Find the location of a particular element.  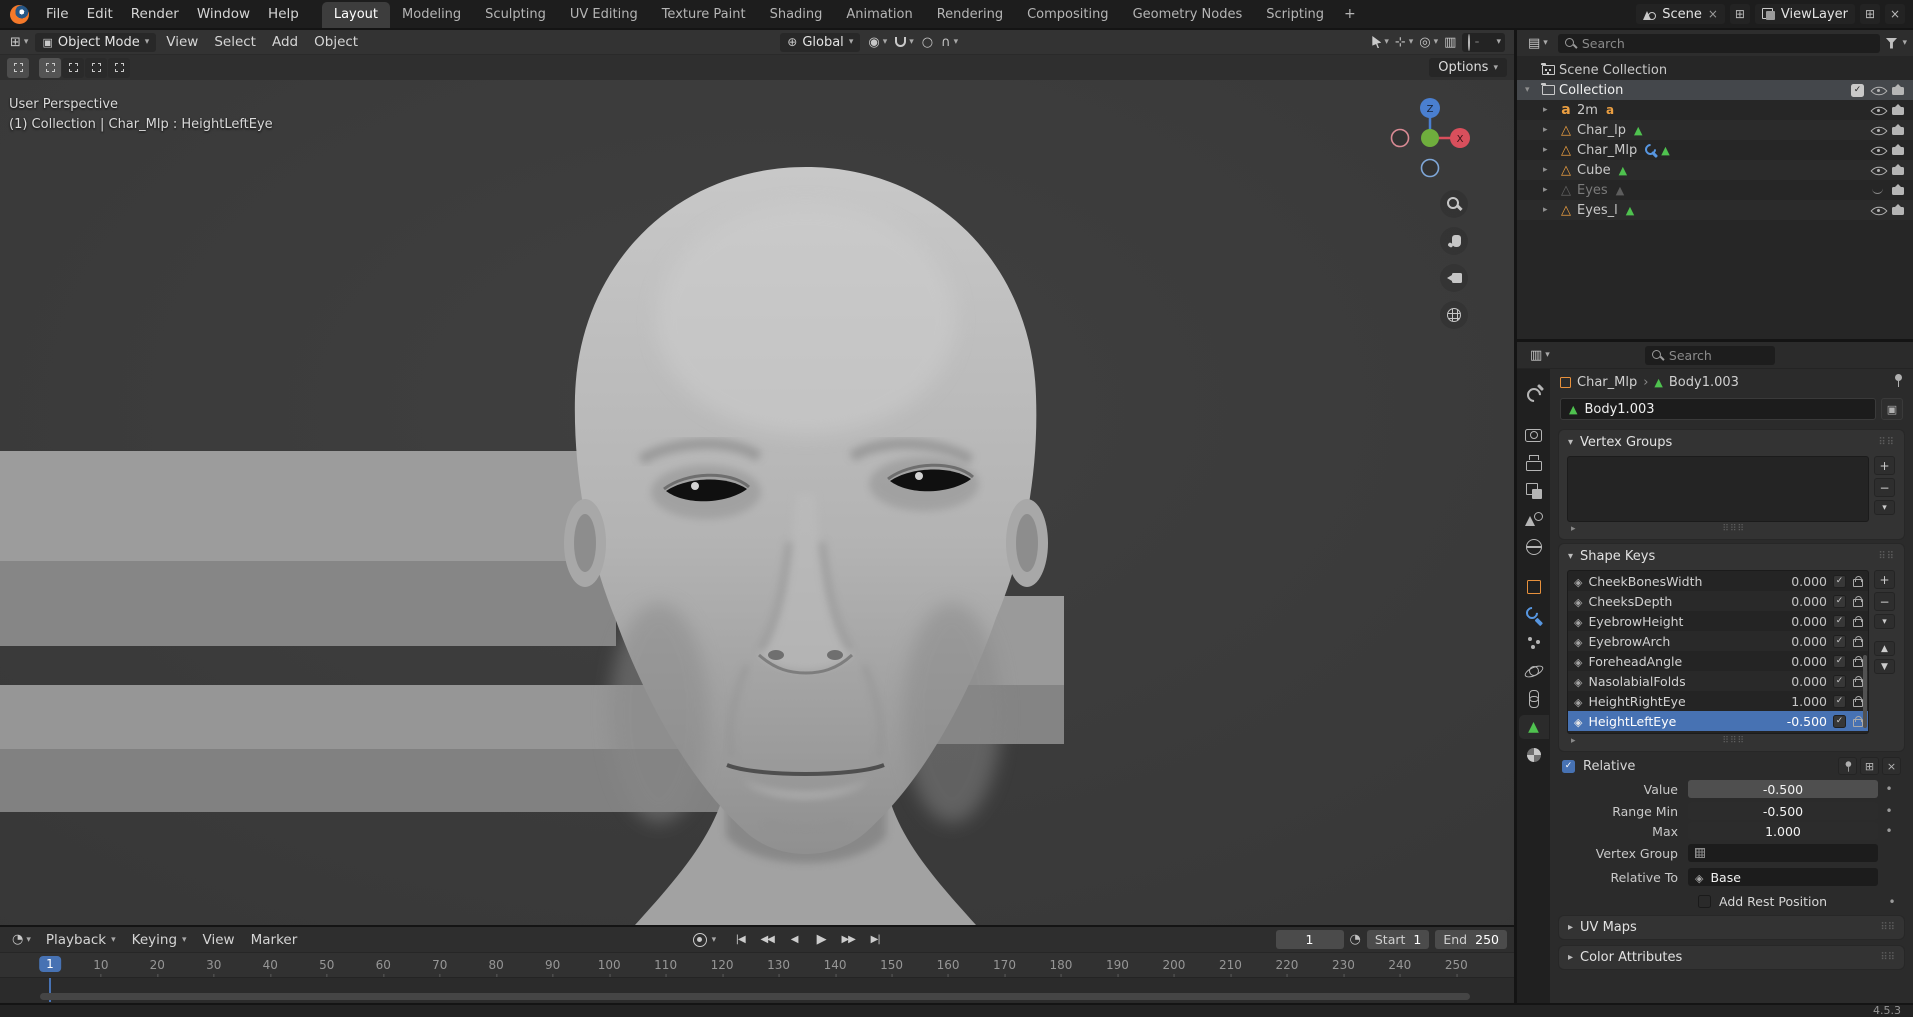

pivot-point-select: ◉ ▾ is located at coordinates (877, 42).